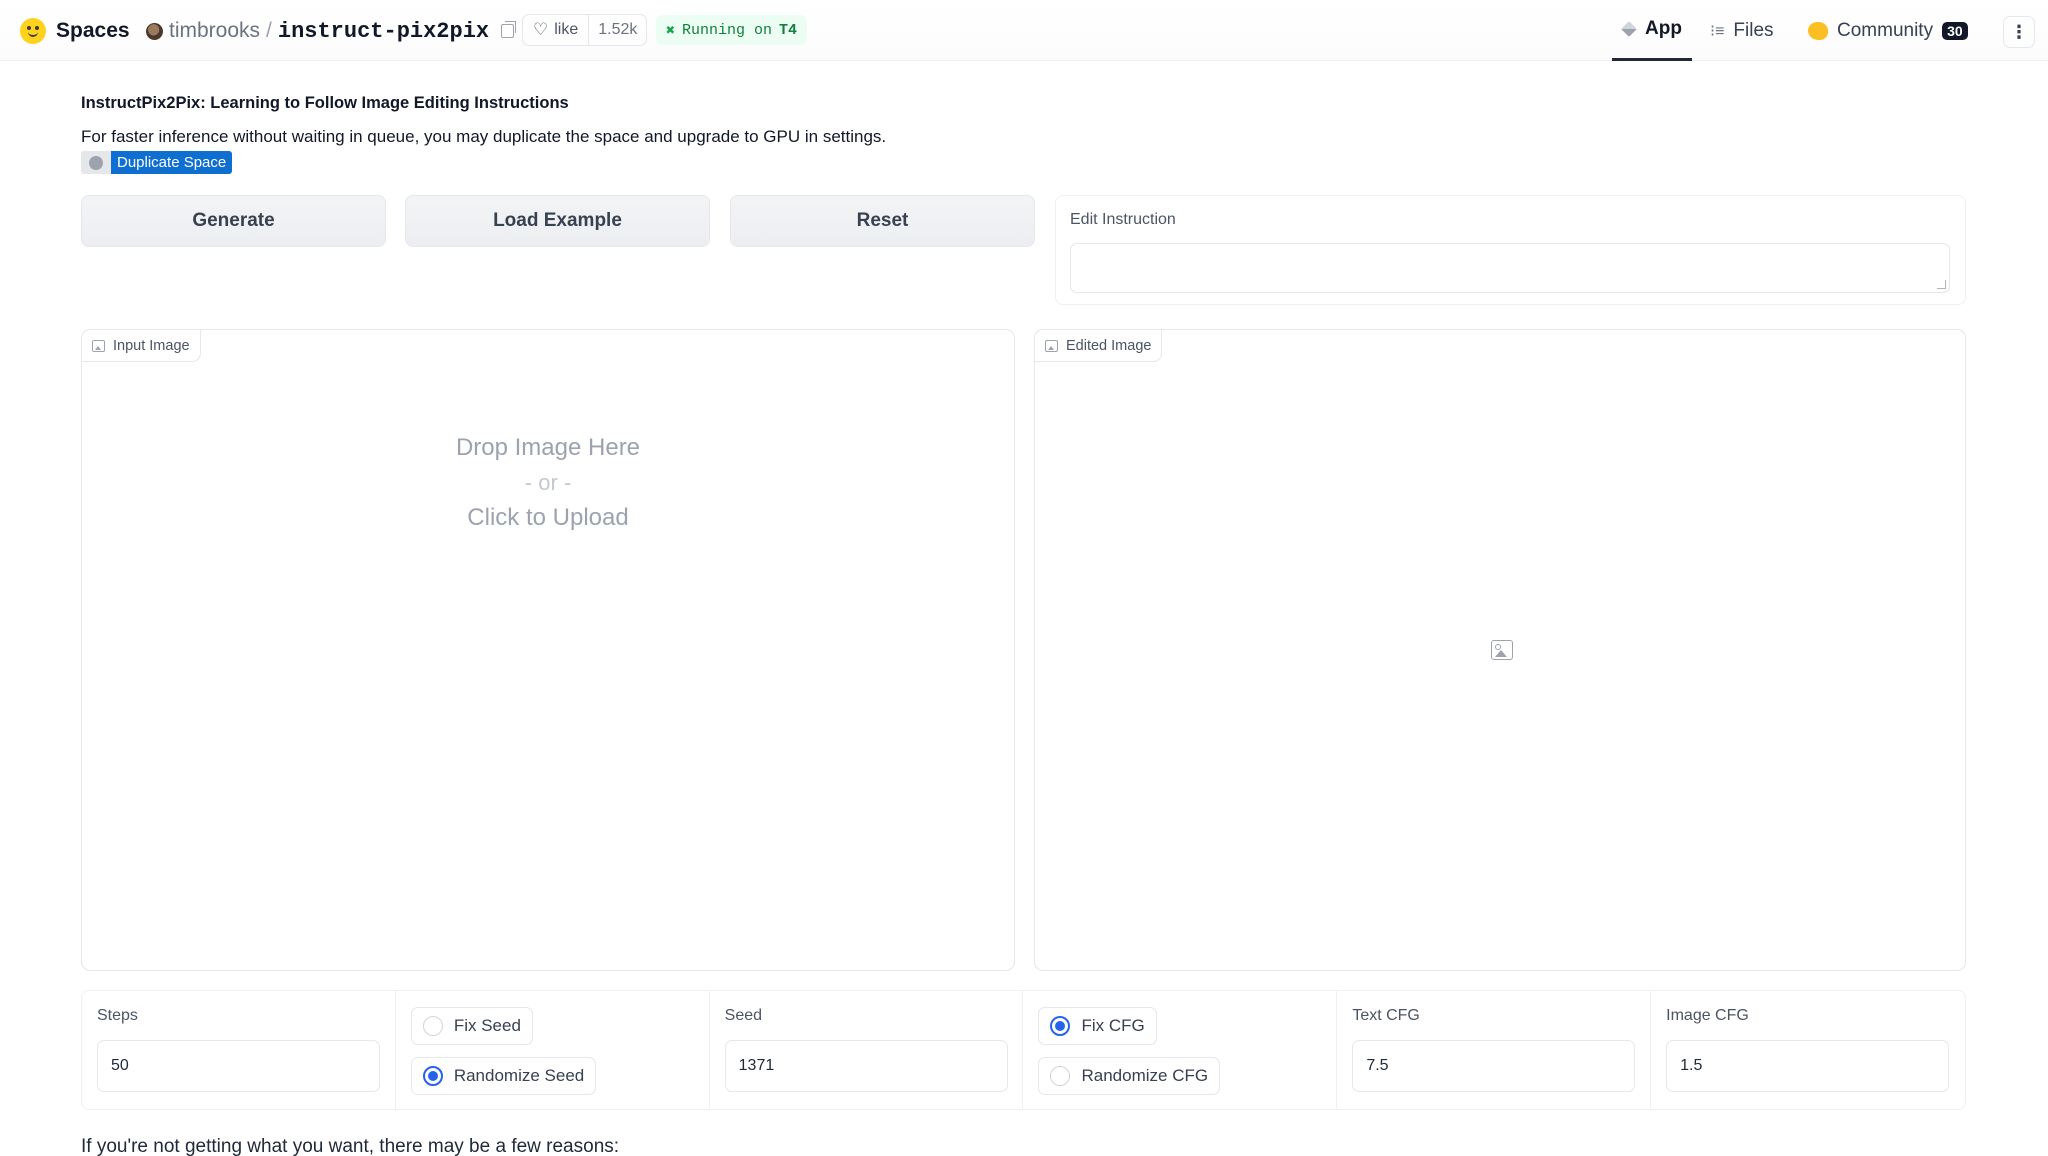  What do you see at coordinates (1818, 30) in the screenshot?
I see `community-icon` at bounding box center [1818, 30].